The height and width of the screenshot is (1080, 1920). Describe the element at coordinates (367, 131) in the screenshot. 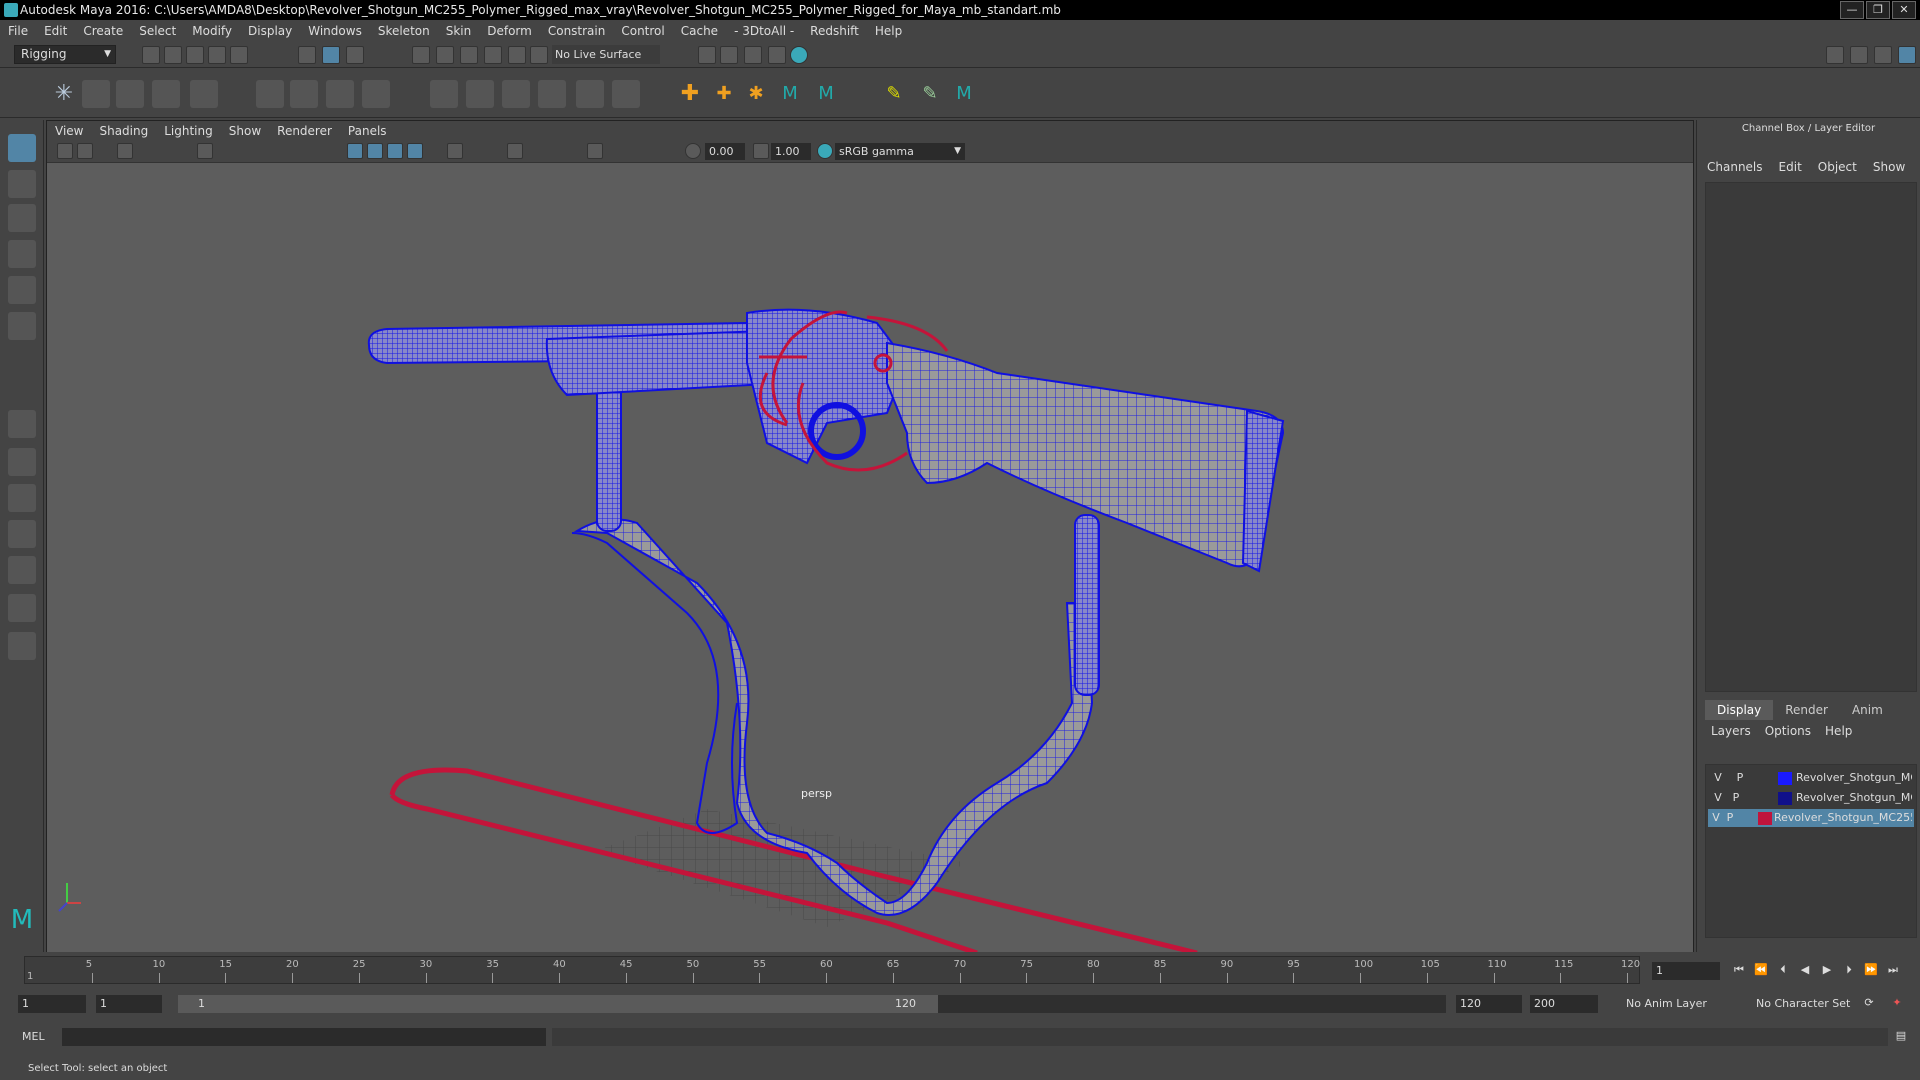

I see `panel-menu-panels: Panels` at that location.